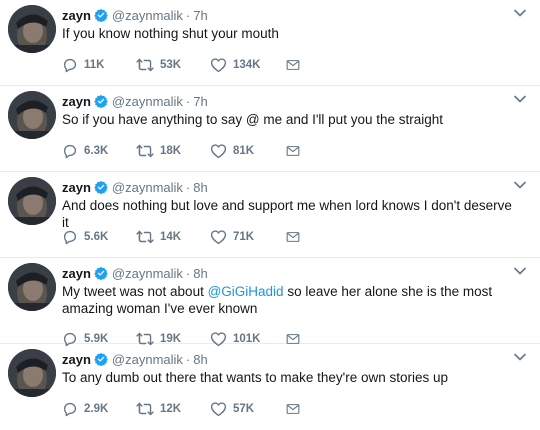 This screenshot has height=430, width=540. I want to click on reply-count: 6.3K, so click(96, 151).